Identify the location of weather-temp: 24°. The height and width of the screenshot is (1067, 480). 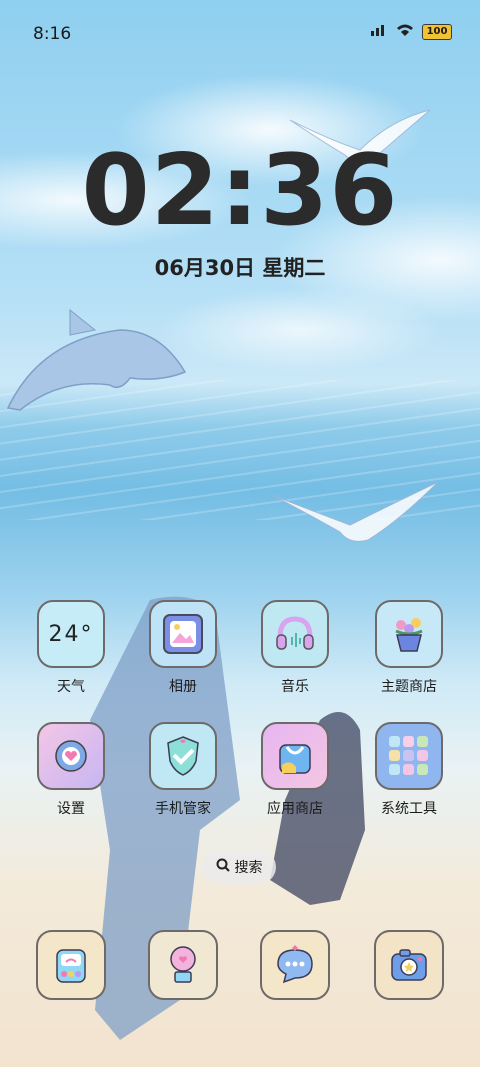
(71, 634).